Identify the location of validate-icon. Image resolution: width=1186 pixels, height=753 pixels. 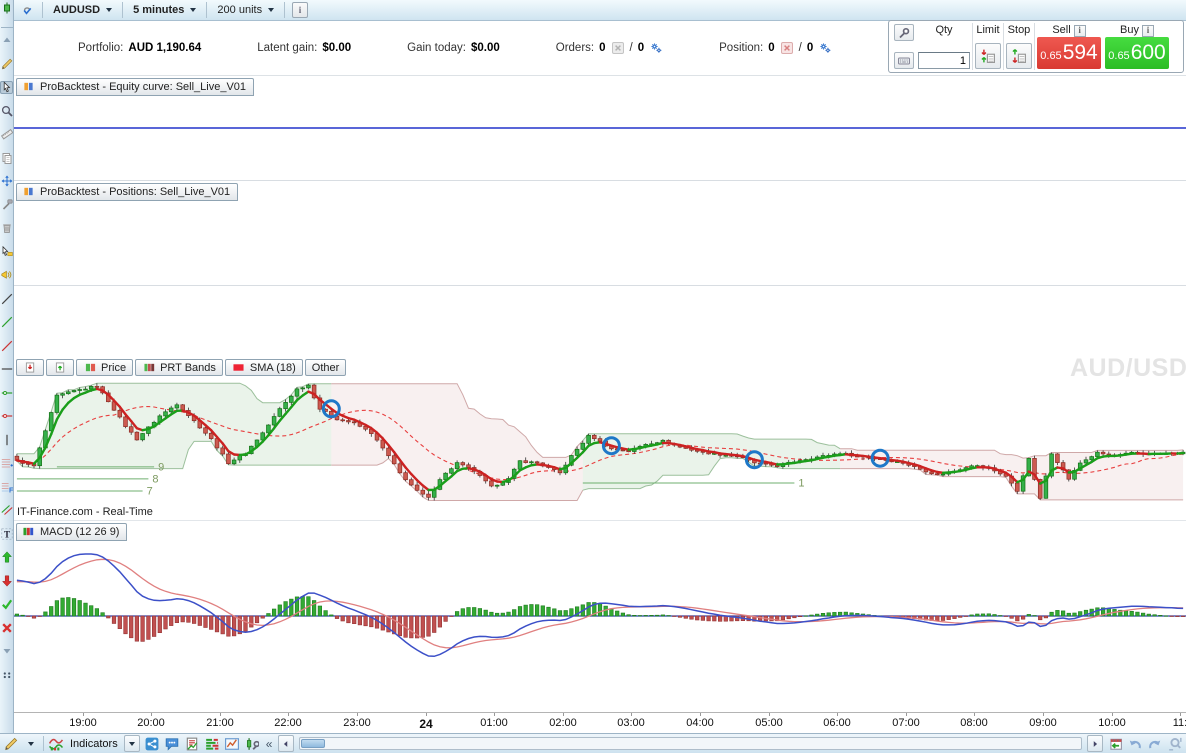
(6, 604).